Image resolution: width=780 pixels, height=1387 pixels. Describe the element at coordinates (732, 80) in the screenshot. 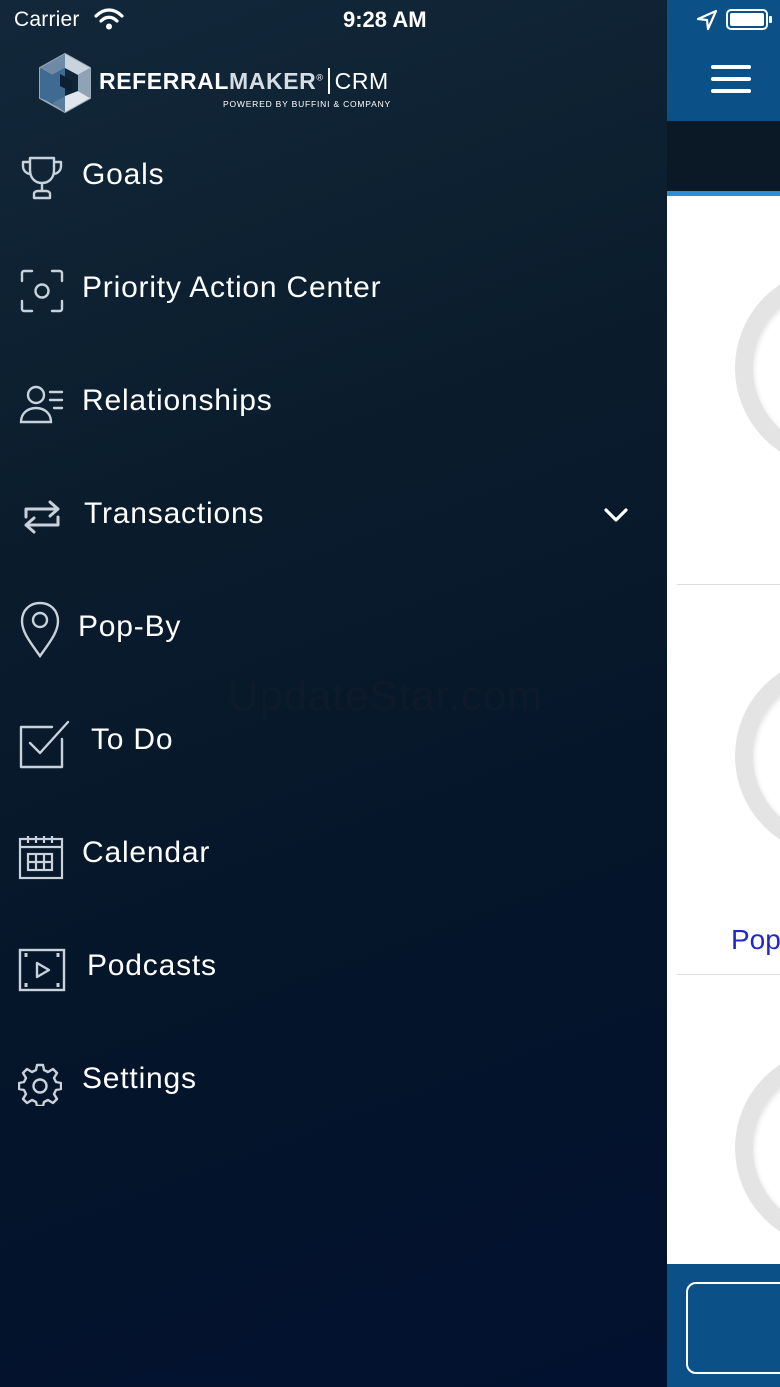

I see `hamburger-menu-icon` at that location.